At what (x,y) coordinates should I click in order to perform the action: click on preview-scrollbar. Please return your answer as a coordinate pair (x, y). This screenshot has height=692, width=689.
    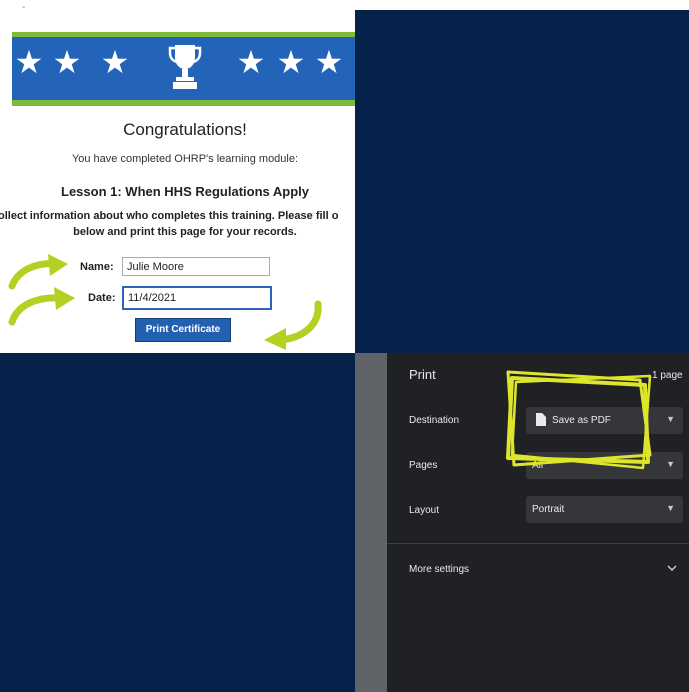
    Looking at the image, I should click on (371, 522).